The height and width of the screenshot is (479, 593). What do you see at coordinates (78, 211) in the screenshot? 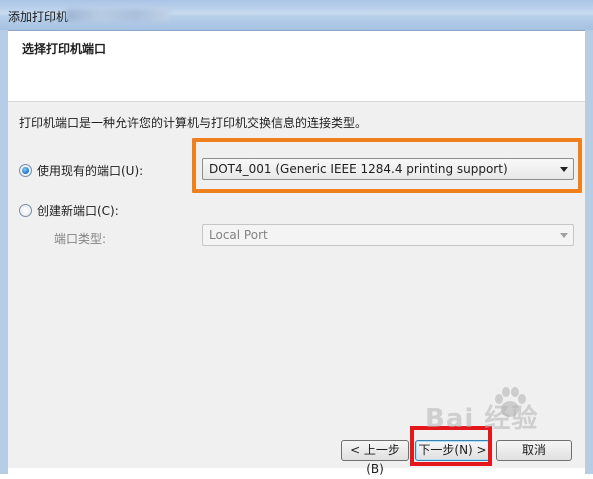
I see `create-new-port-label: 创建新端口(C):` at bounding box center [78, 211].